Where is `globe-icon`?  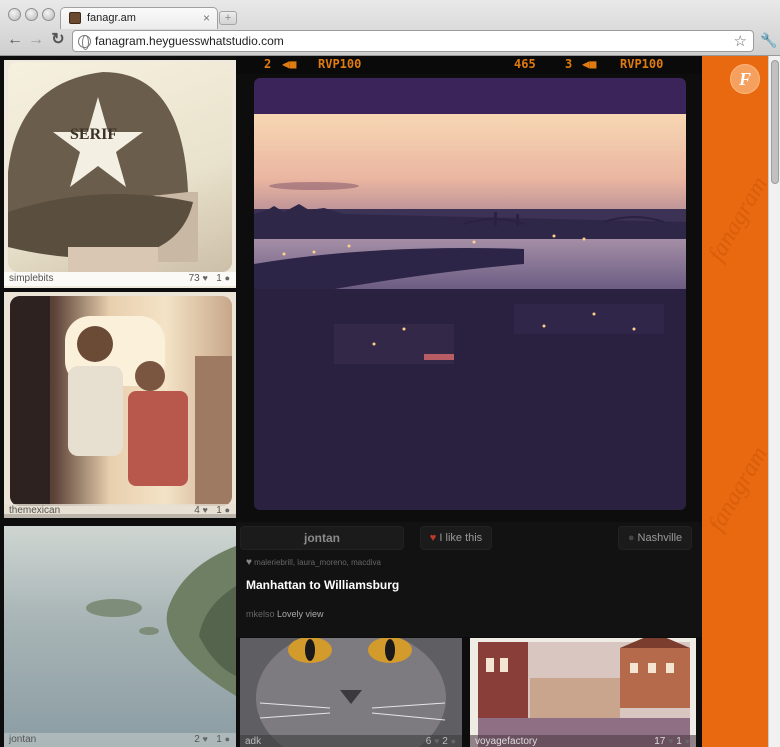
globe-icon is located at coordinates (84, 42).